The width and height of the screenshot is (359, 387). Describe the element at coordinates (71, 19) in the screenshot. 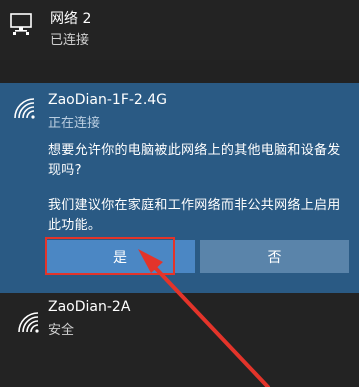

I see `network-name: 网络 2` at that location.